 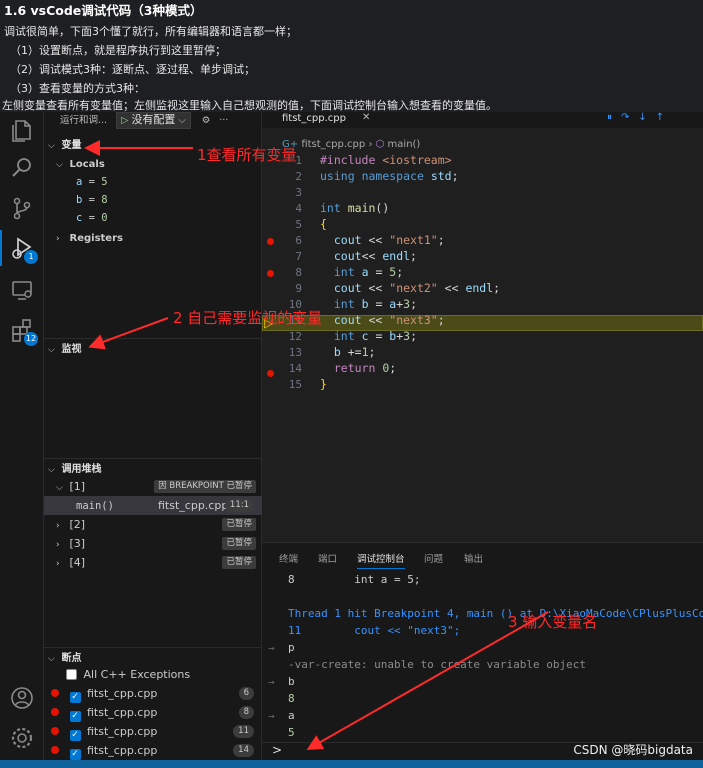 I want to click on console-line: 11 cout << "next3";, so click(x=374, y=630).